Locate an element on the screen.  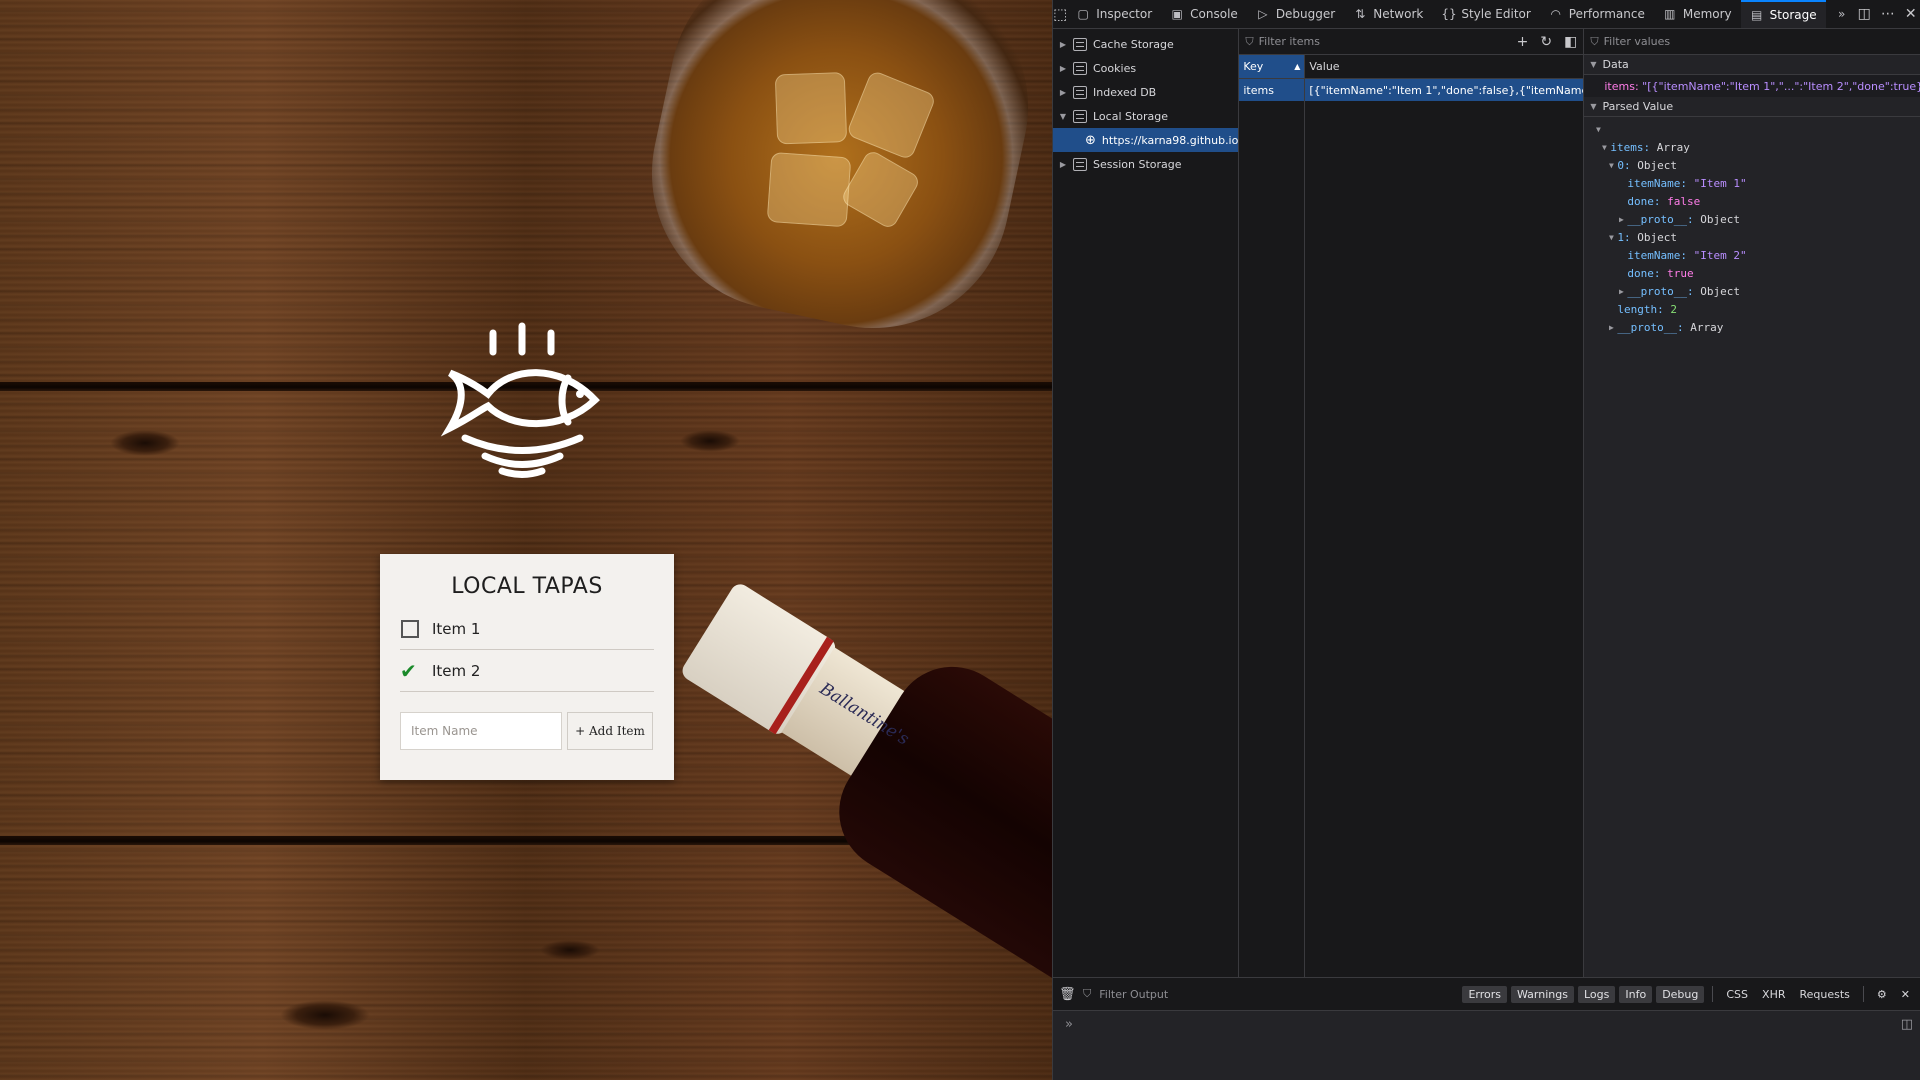
editor-mode-icon: ◫ is located at coordinates (1907, 1024).